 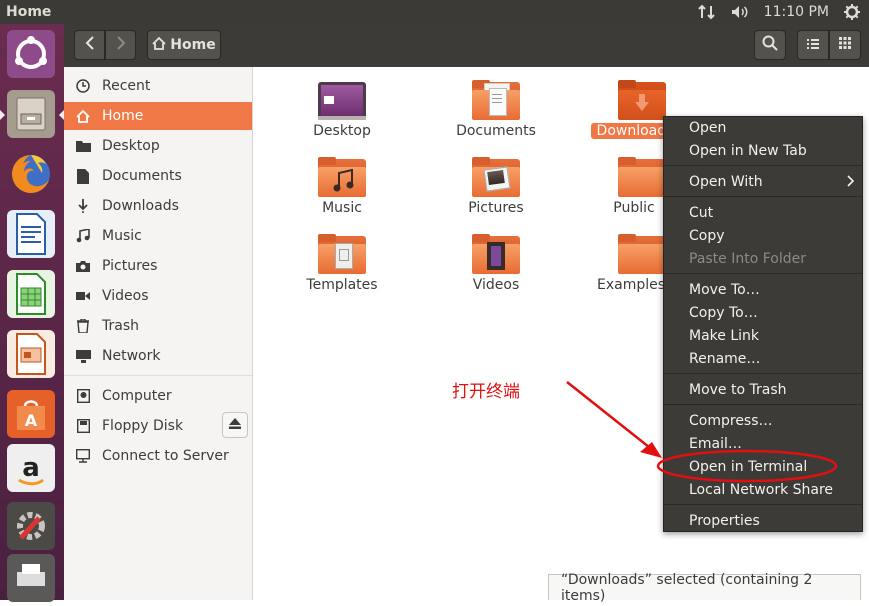 I want to click on software-center-icon: A, so click(x=31, y=414).